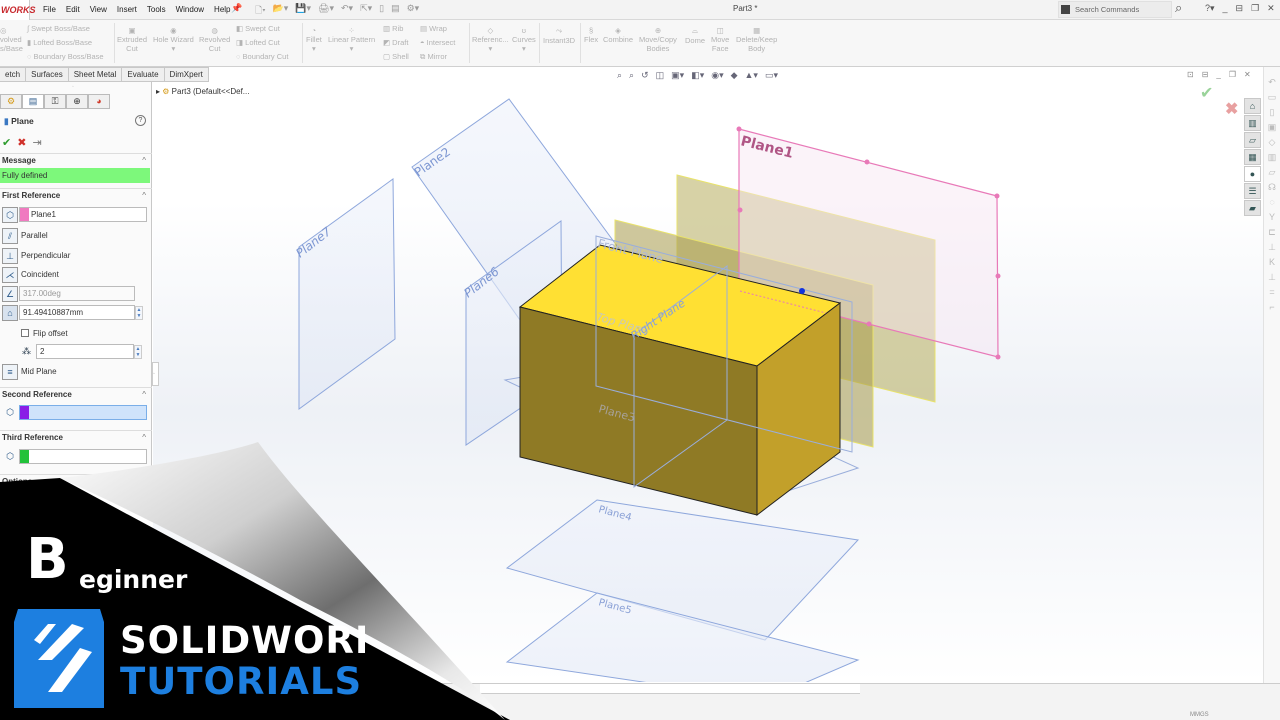 This screenshot has width=1280, height=720. Describe the element at coordinates (83, 412) in the screenshot. I see `second-reference-selection` at that location.